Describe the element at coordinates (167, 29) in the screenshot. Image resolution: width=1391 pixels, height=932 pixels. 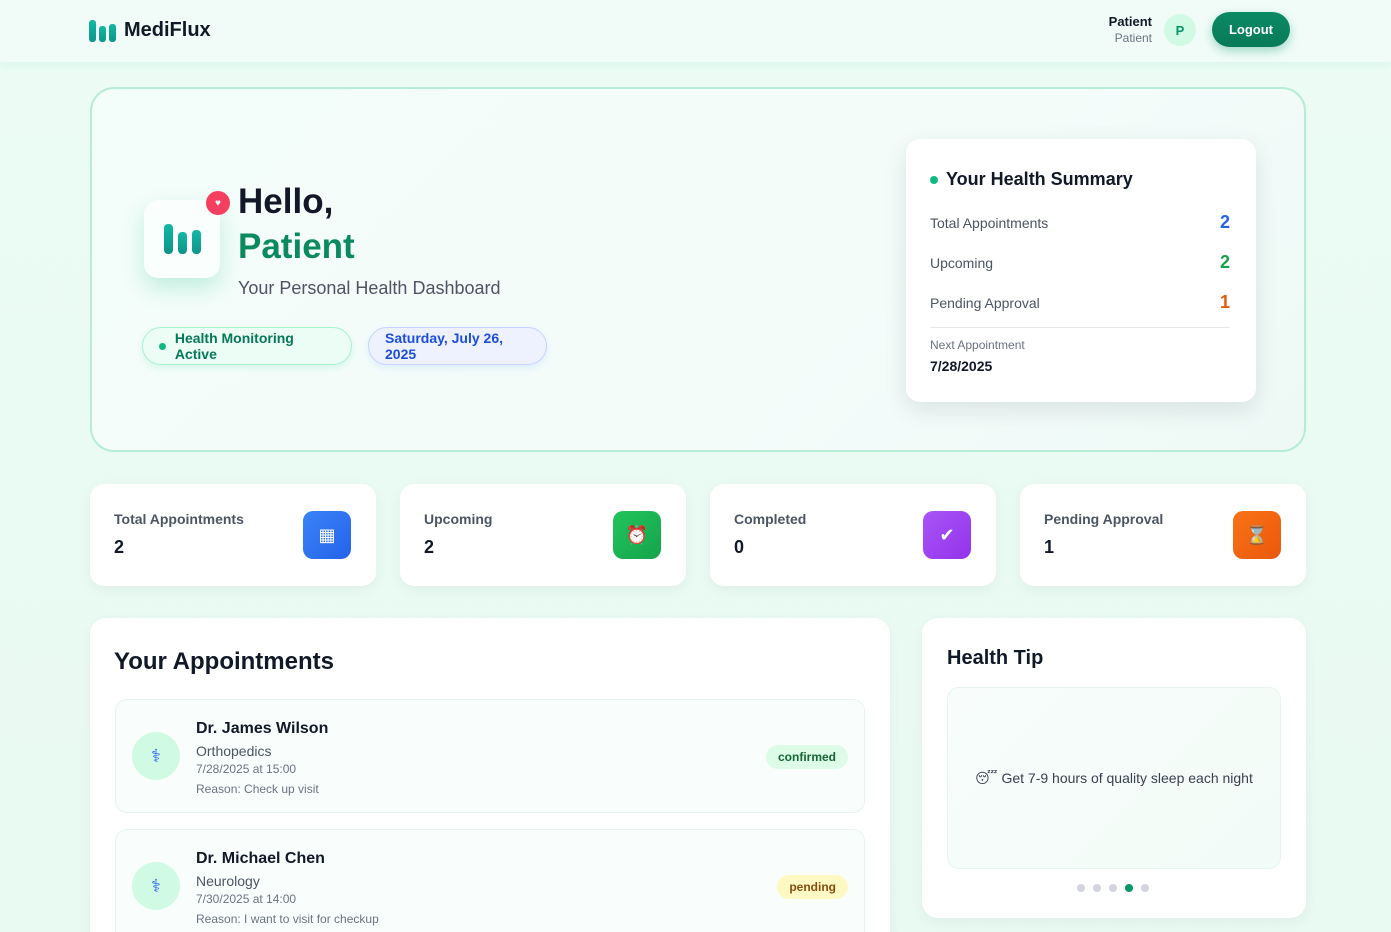
I see `app-name: MediFlux` at that location.